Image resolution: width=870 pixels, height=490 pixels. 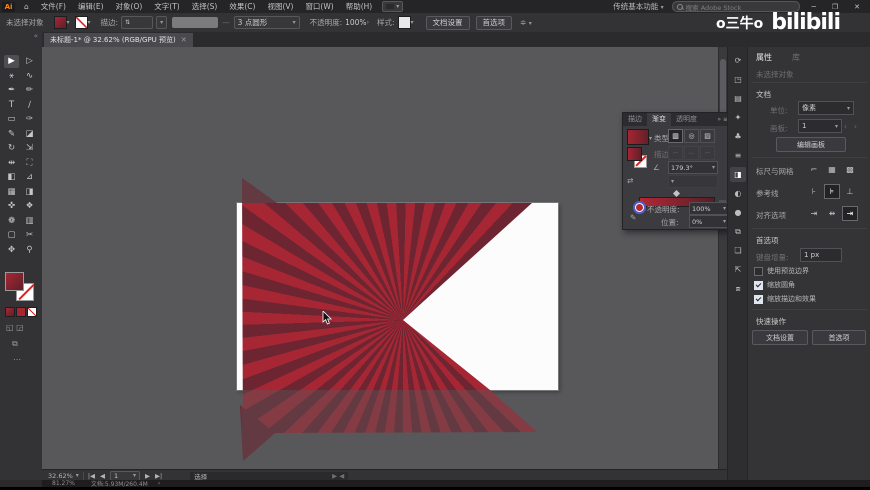 What do you see at coordinates (29, 192) in the screenshot?
I see `gradient-tool: ◨` at bounding box center [29, 192].